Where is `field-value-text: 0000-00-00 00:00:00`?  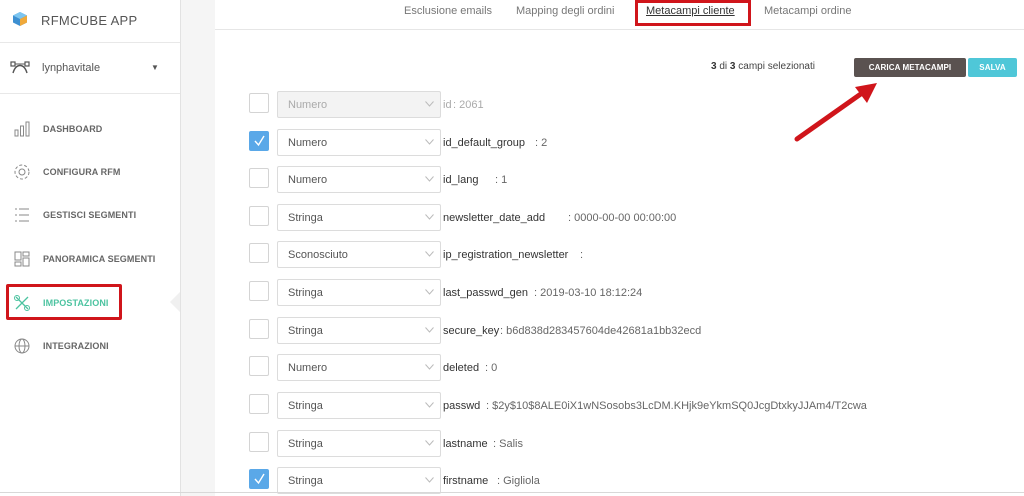 field-value-text: 0000-00-00 00:00:00 is located at coordinates (625, 218).